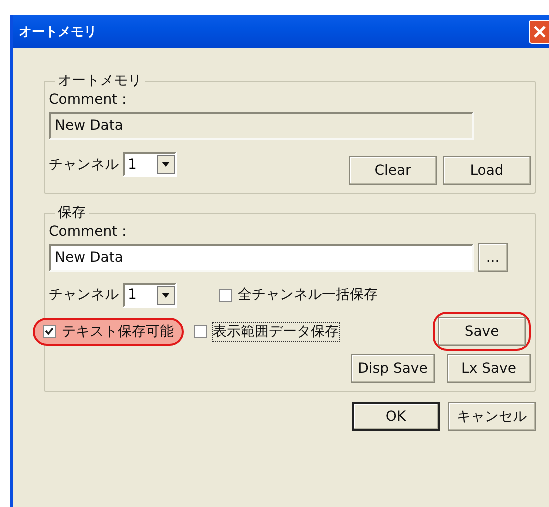 Image resolution: width=549 pixels, height=507 pixels. What do you see at coordinates (396, 416) in the screenshot?
I see `dialog-button: OK` at bounding box center [396, 416].